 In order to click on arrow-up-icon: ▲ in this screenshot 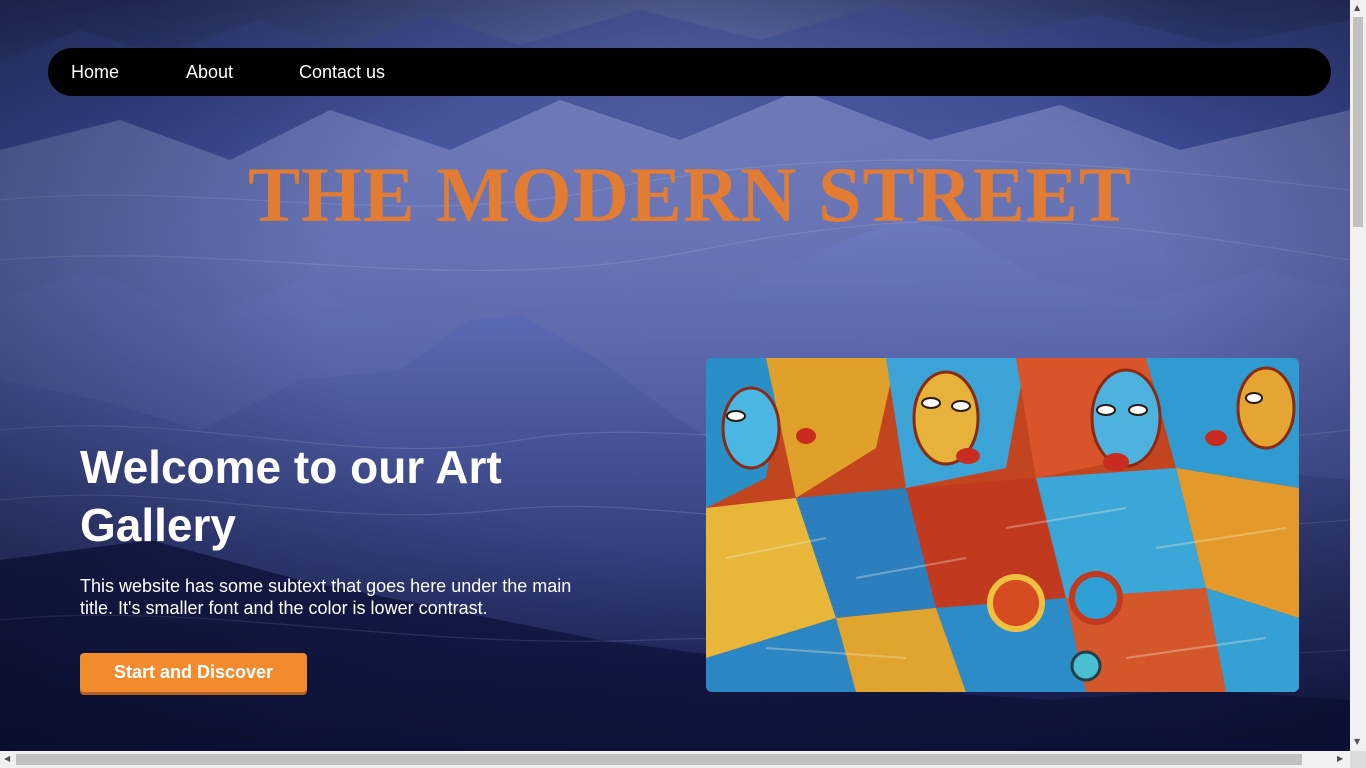, I will do `click(1357, 8)`.